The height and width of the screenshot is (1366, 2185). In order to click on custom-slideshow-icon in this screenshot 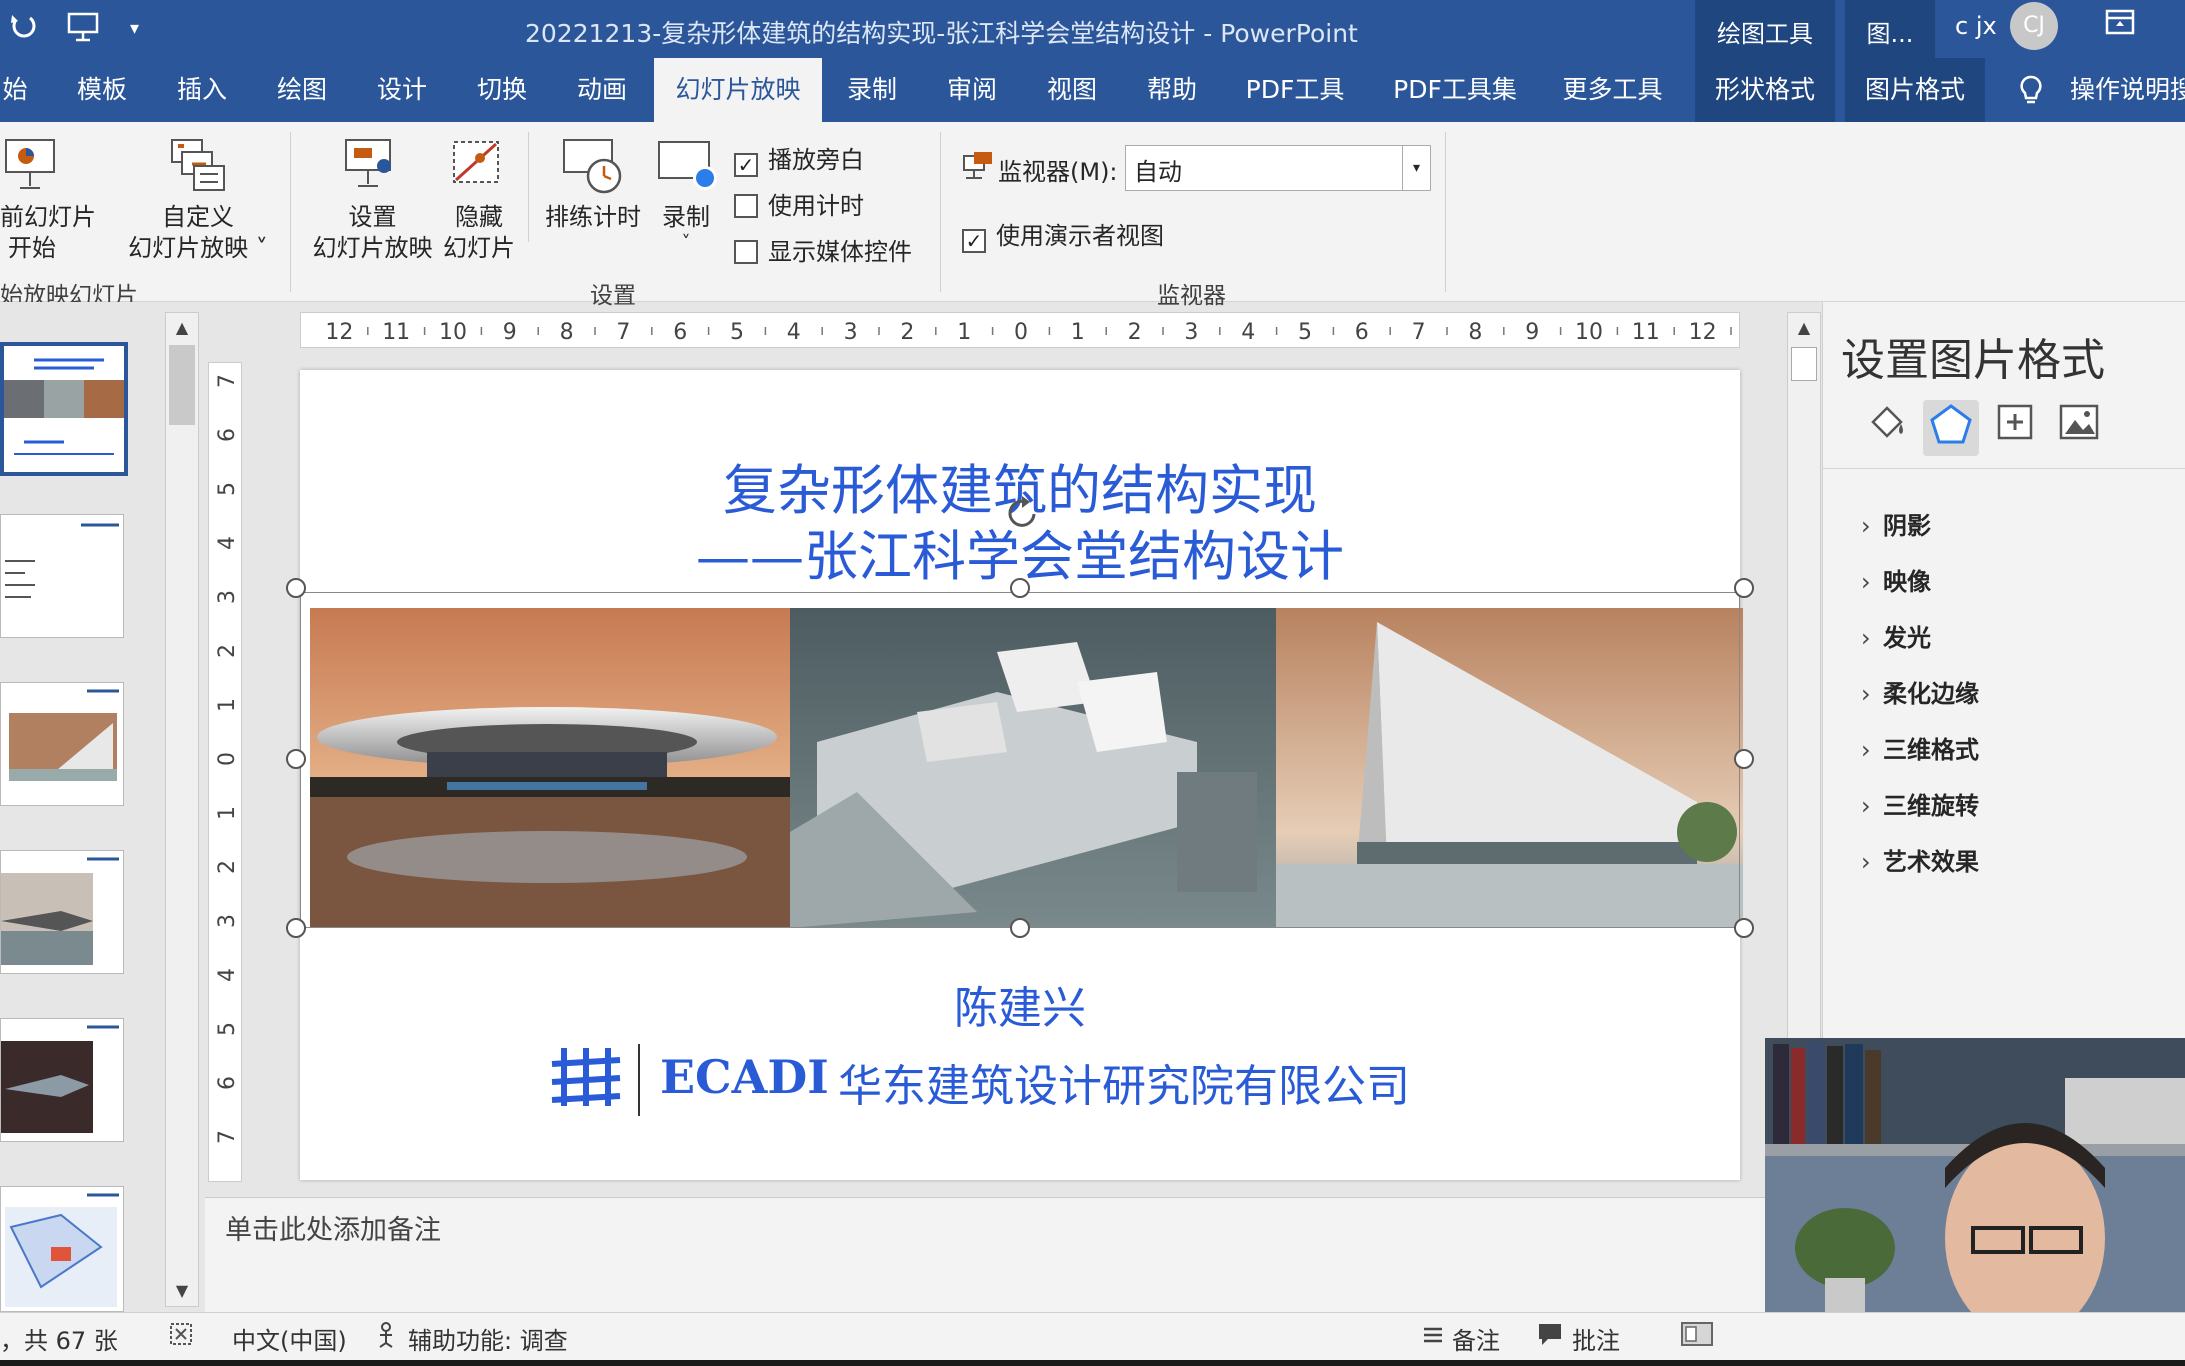, I will do `click(200, 167)`.